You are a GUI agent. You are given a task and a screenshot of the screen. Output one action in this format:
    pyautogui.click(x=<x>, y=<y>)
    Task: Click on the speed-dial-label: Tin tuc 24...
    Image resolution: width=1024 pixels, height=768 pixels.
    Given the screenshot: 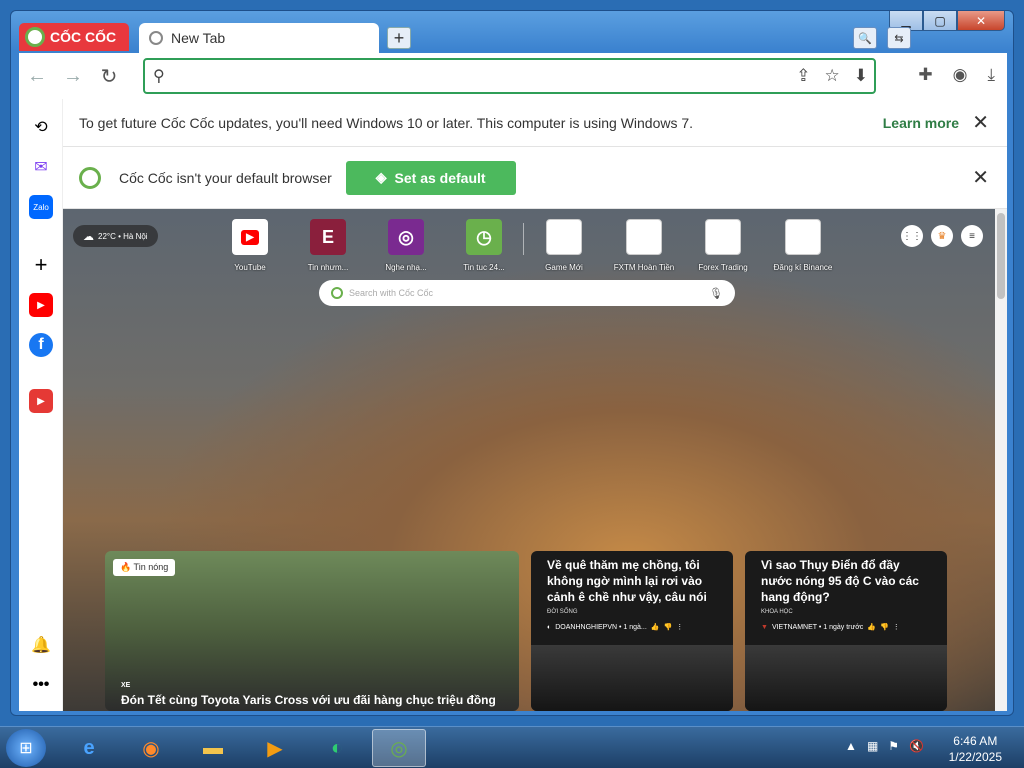 What is the action you would take?
    pyautogui.click(x=484, y=267)
    